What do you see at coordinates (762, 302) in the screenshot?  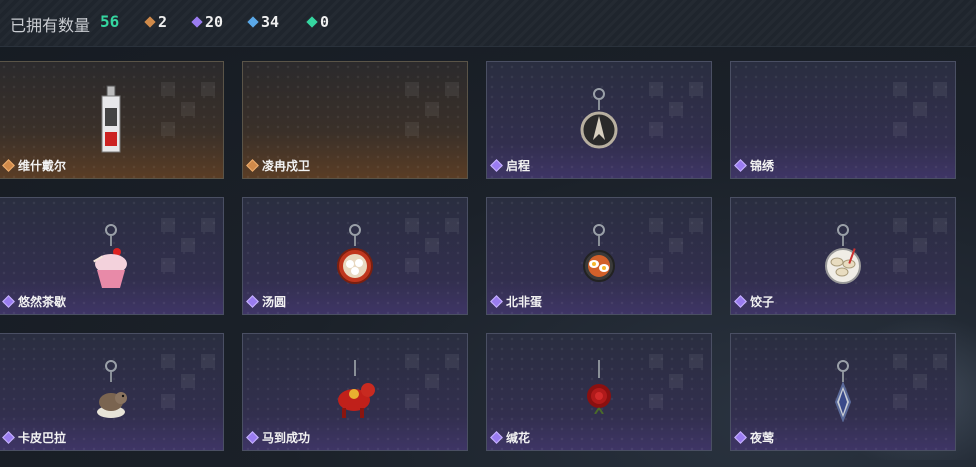 I see `charm-name: 饺子` at bounding box center [762, 302].